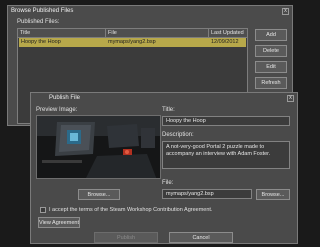 The width and height of the screenshot is (320, 247). I want to click on table-header: Title File Last Updated, so click(132, 33).